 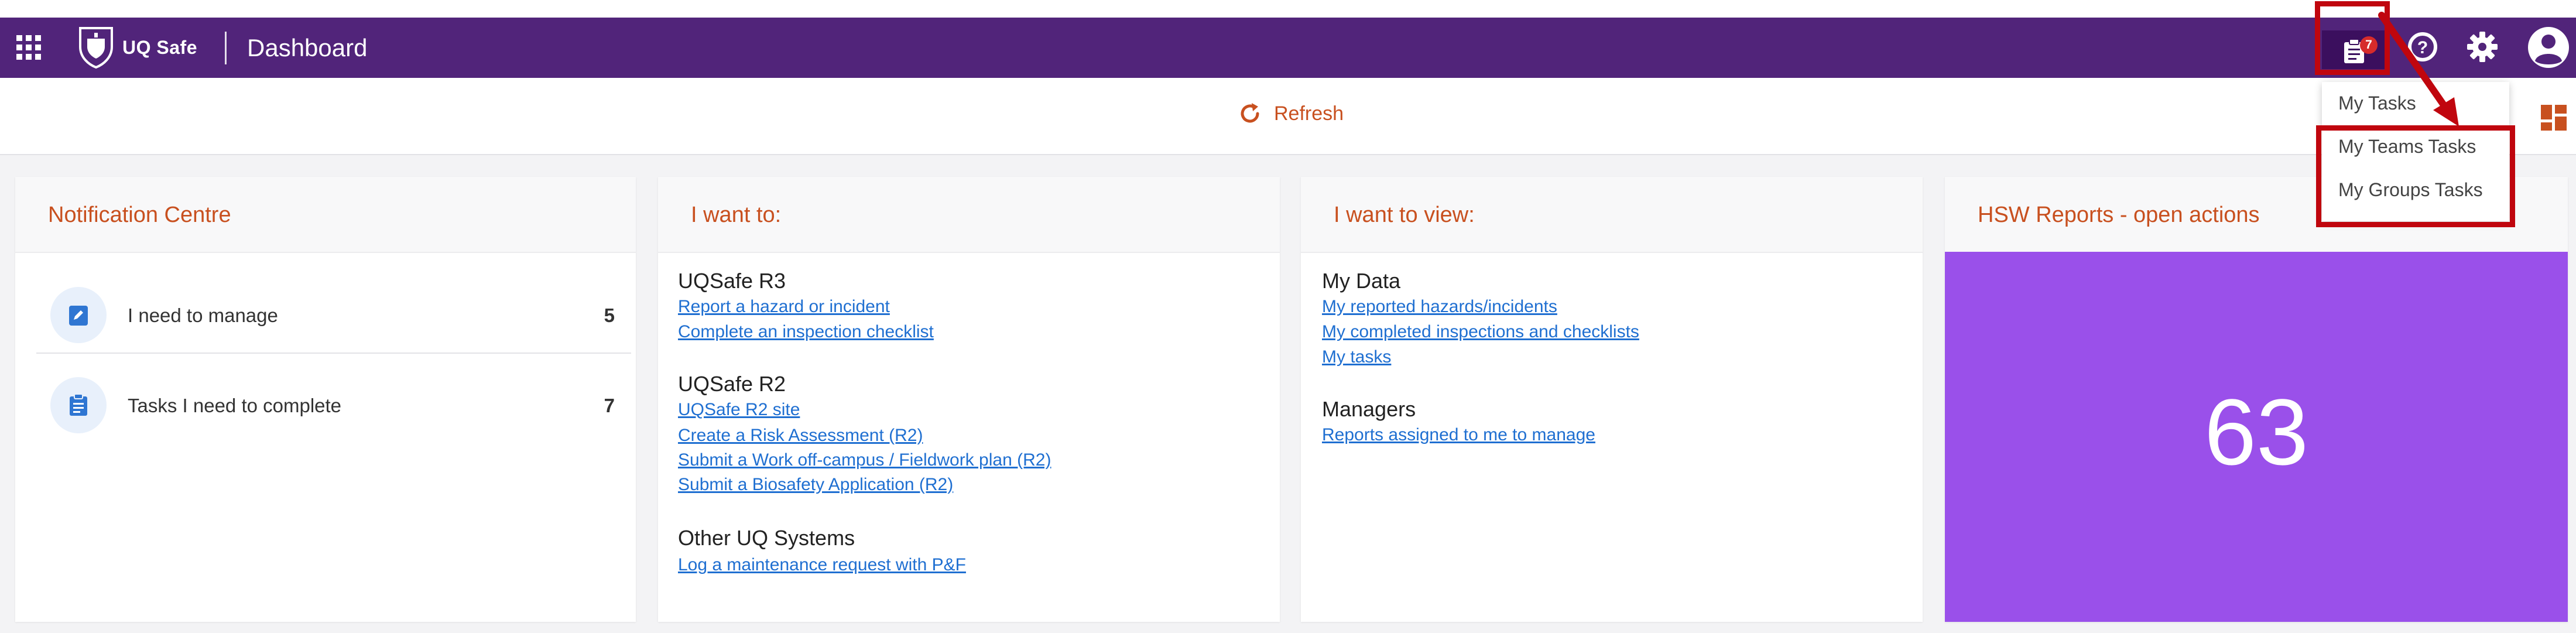 I want to click on card-title: I want to:, so click(x=736, y=215).